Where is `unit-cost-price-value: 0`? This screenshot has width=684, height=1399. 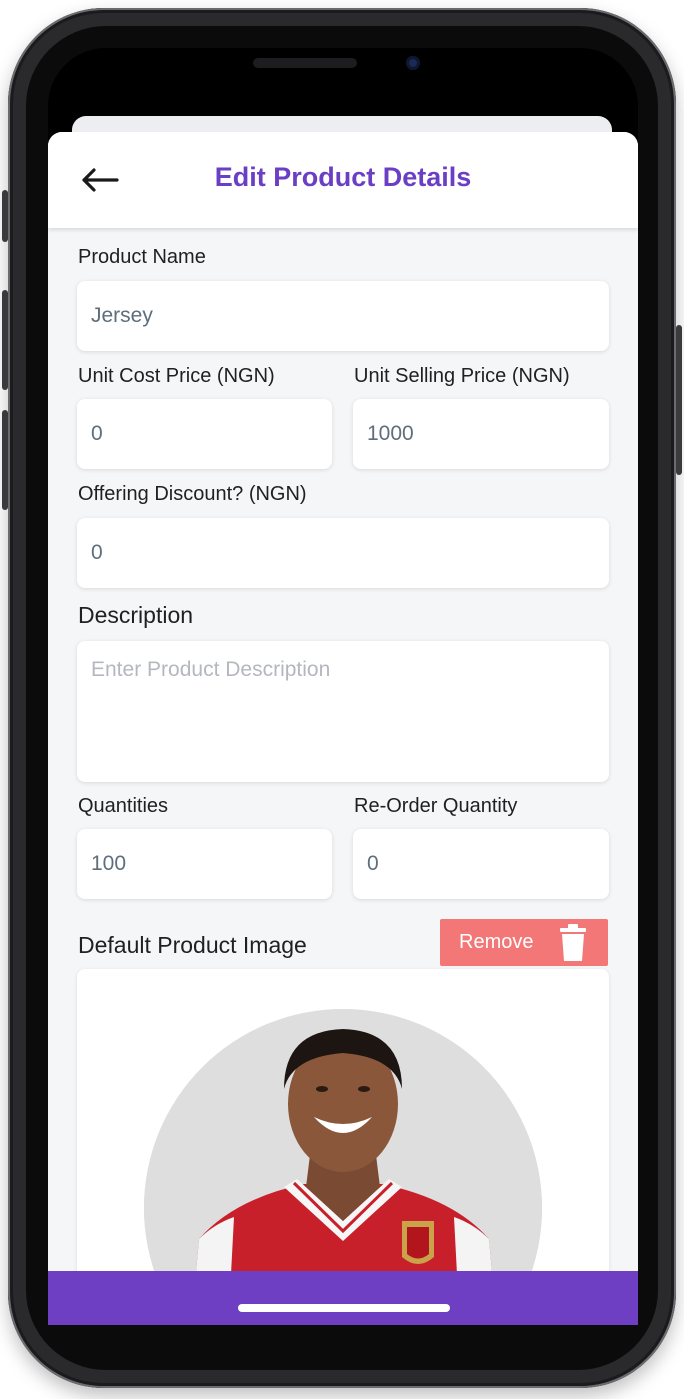
unit-cost-price-value: 0 is located at coordinates (97, 433).